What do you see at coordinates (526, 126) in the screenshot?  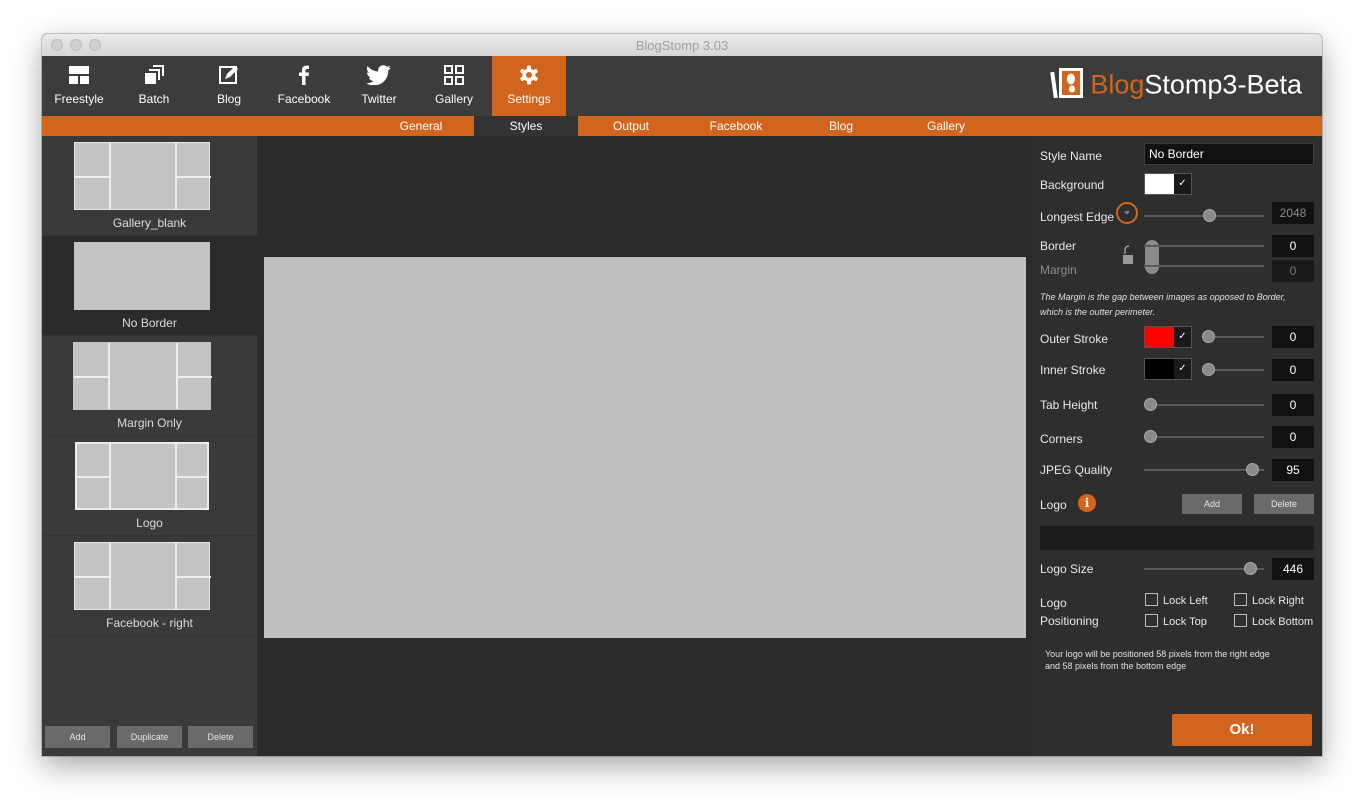 I see `tab-styles: Styles` at bounding box center [526, 126].